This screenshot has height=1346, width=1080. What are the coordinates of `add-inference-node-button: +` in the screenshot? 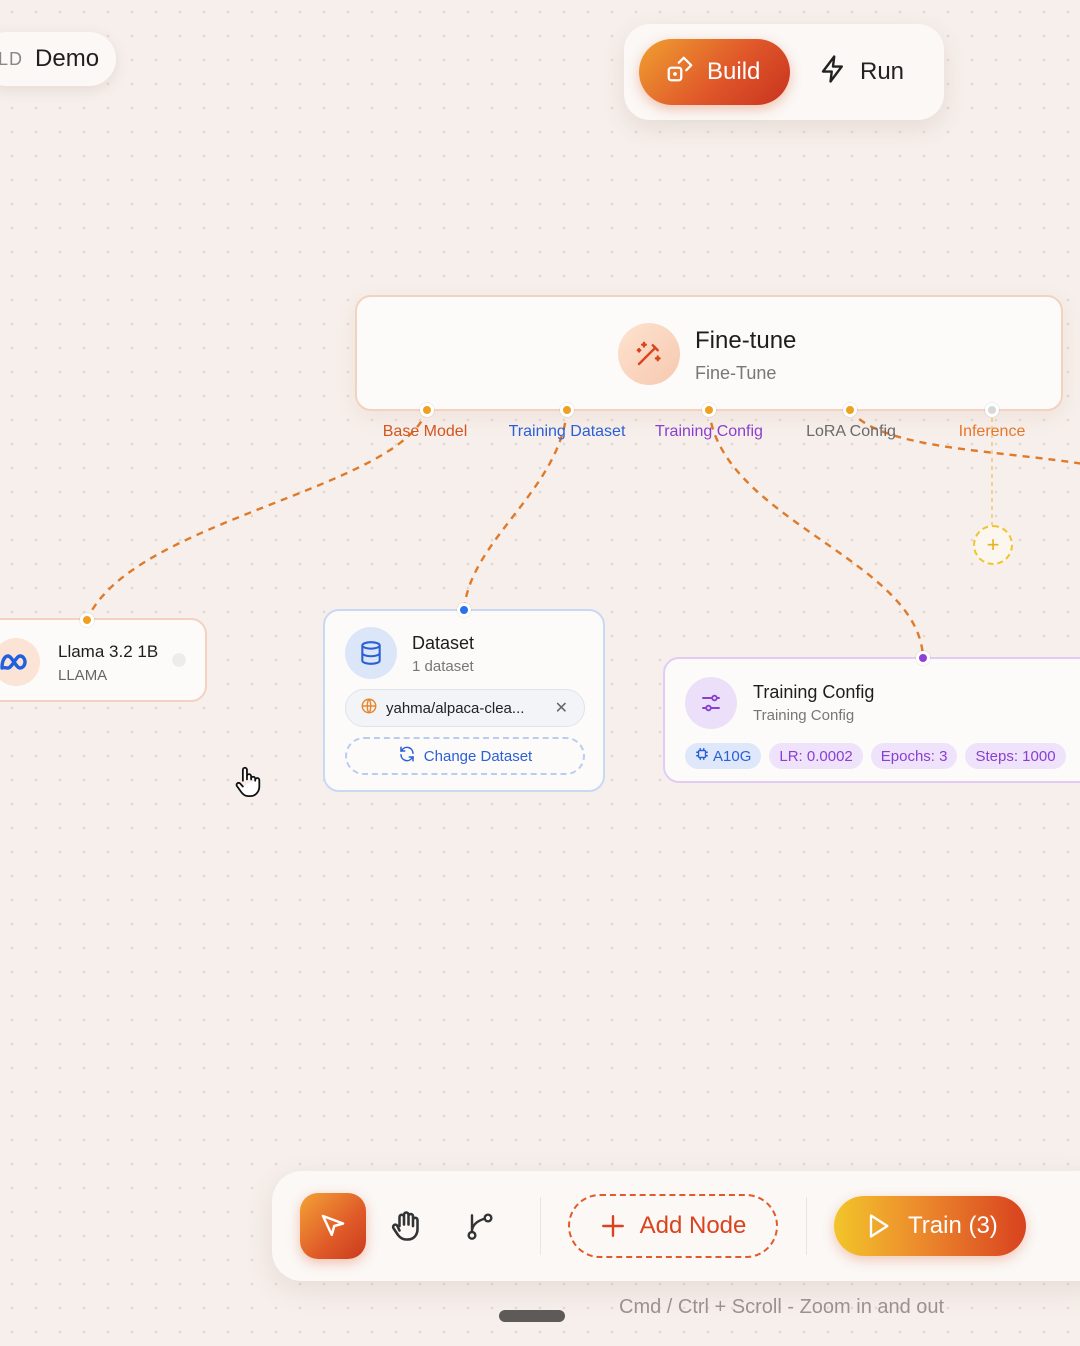 It's located at (993, 545).